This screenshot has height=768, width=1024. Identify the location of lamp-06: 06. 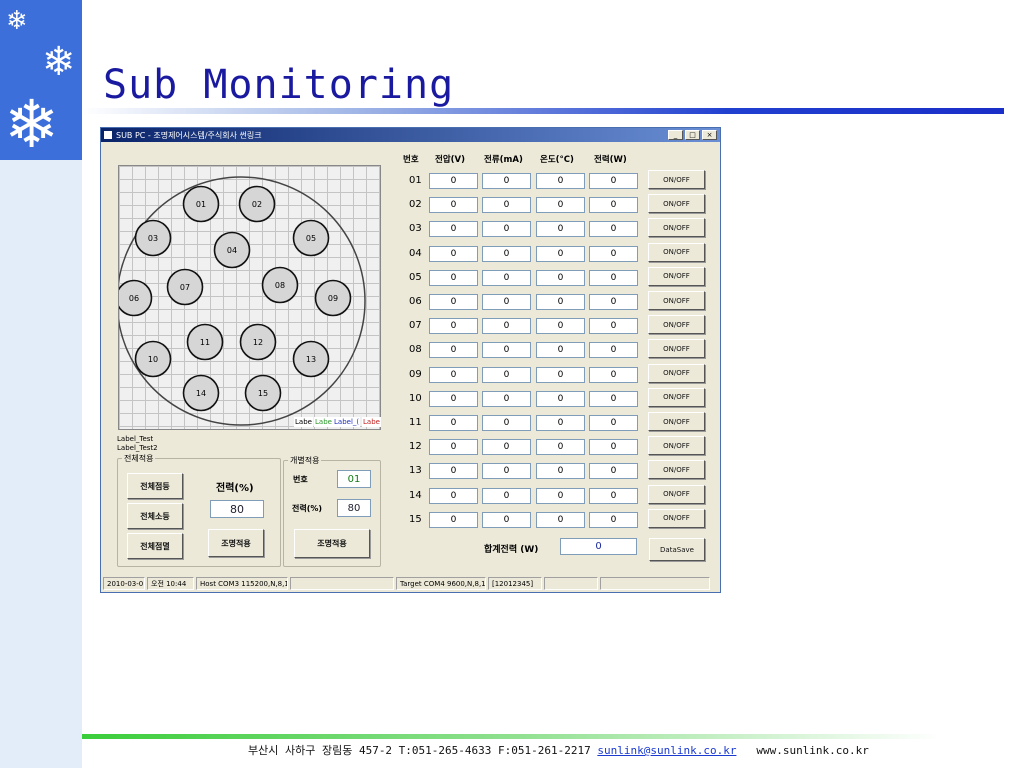
(136, 298).